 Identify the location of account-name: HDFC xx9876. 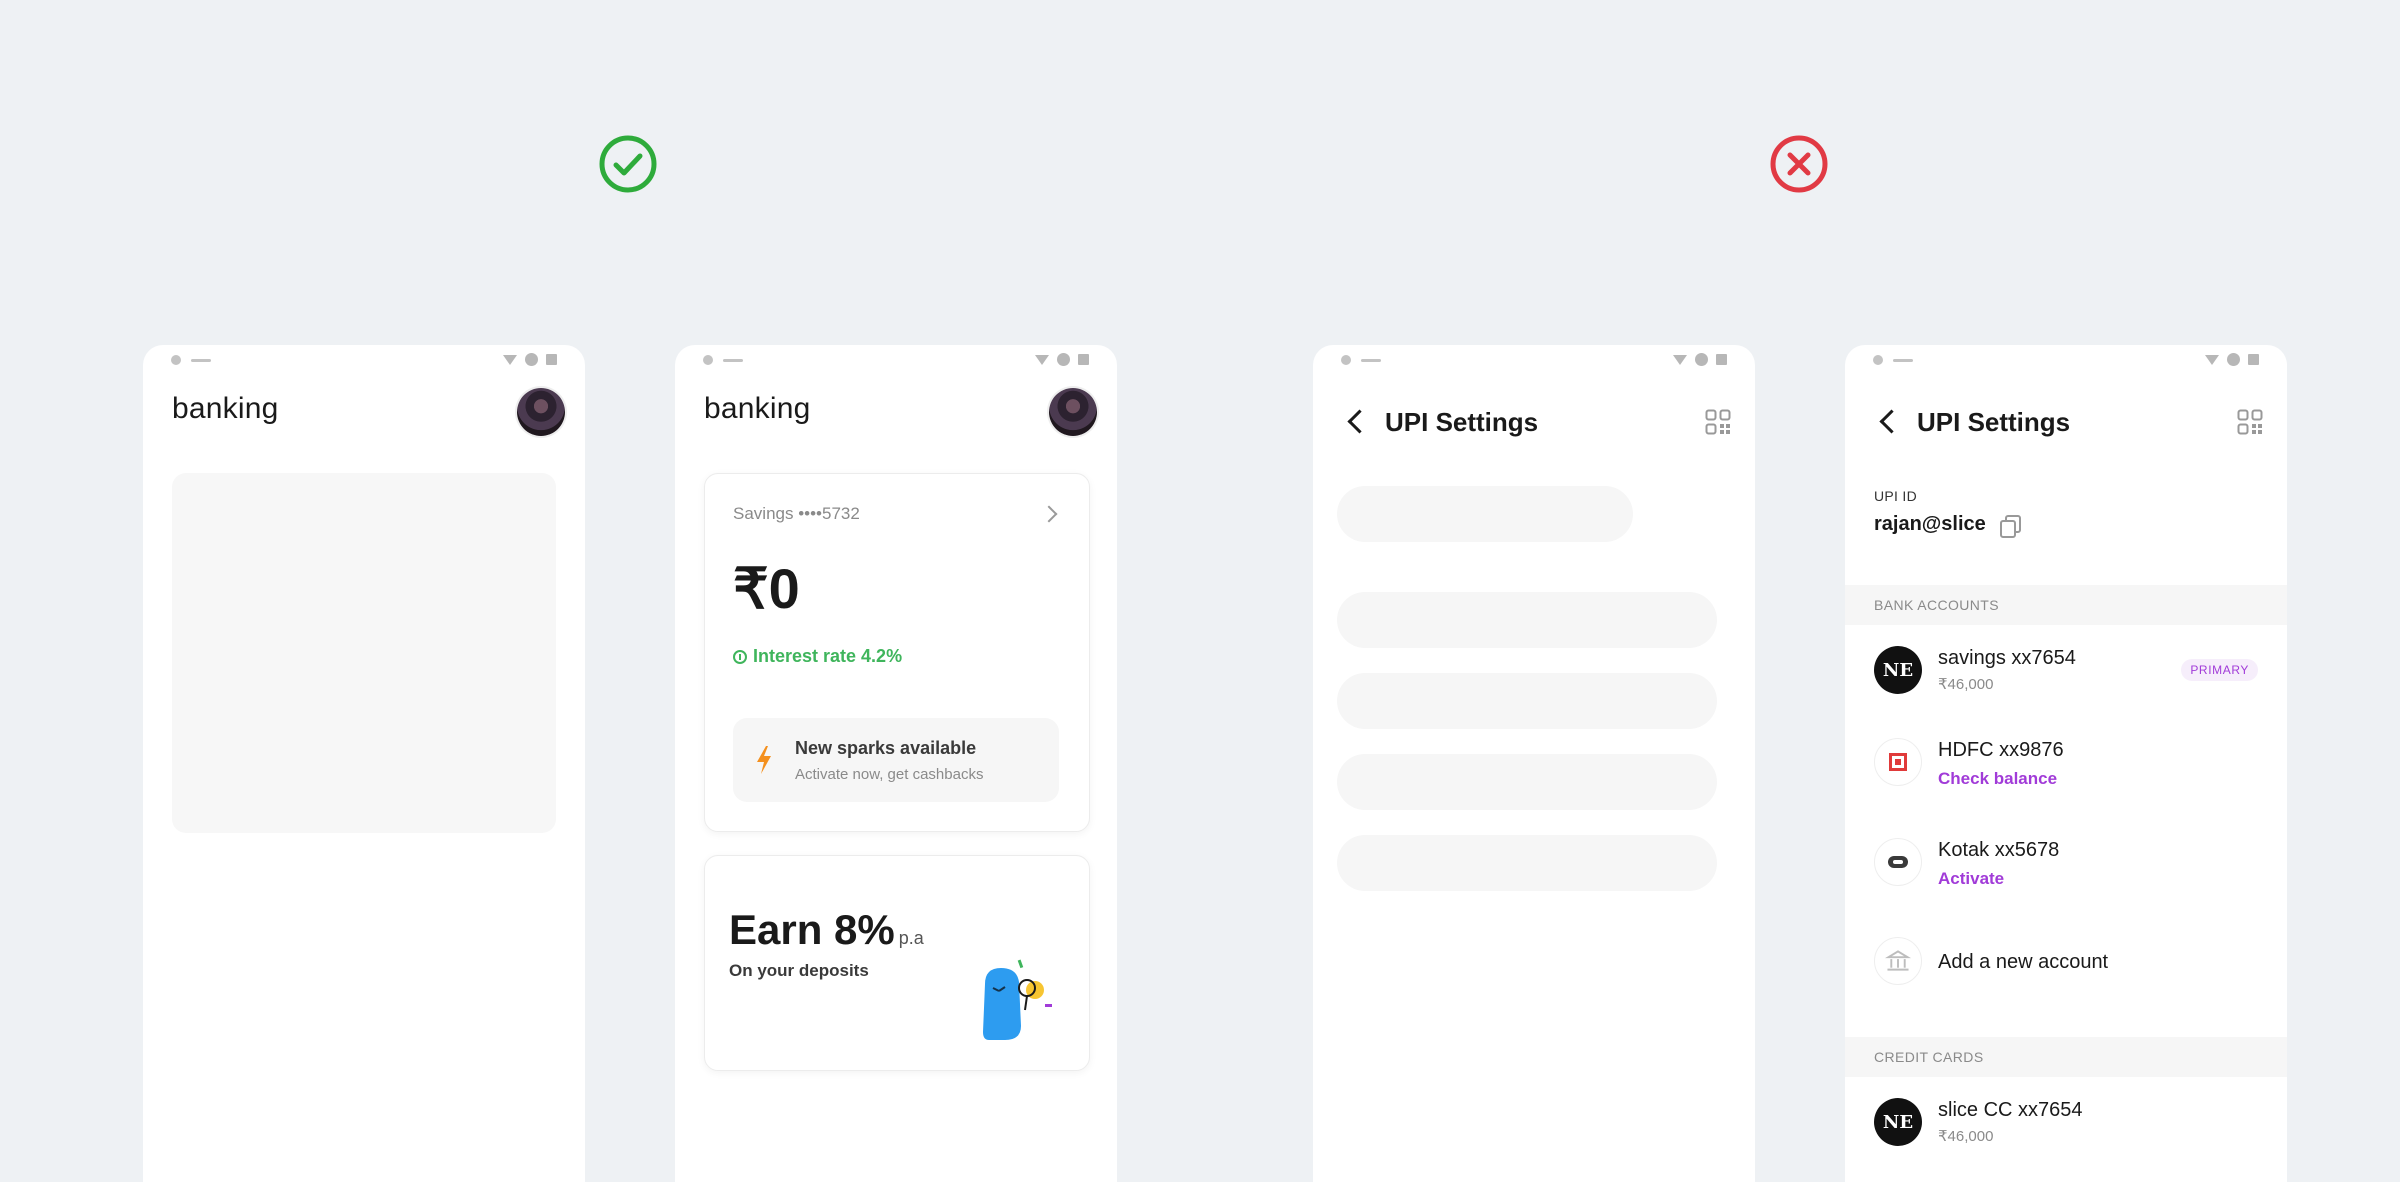
(2001, 750).